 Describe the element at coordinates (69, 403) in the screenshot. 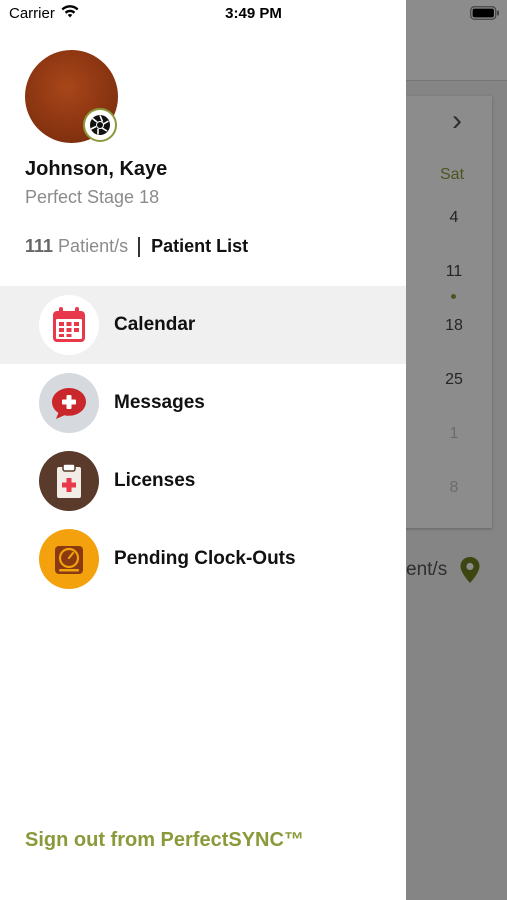

I see `messages-icon` at that location.